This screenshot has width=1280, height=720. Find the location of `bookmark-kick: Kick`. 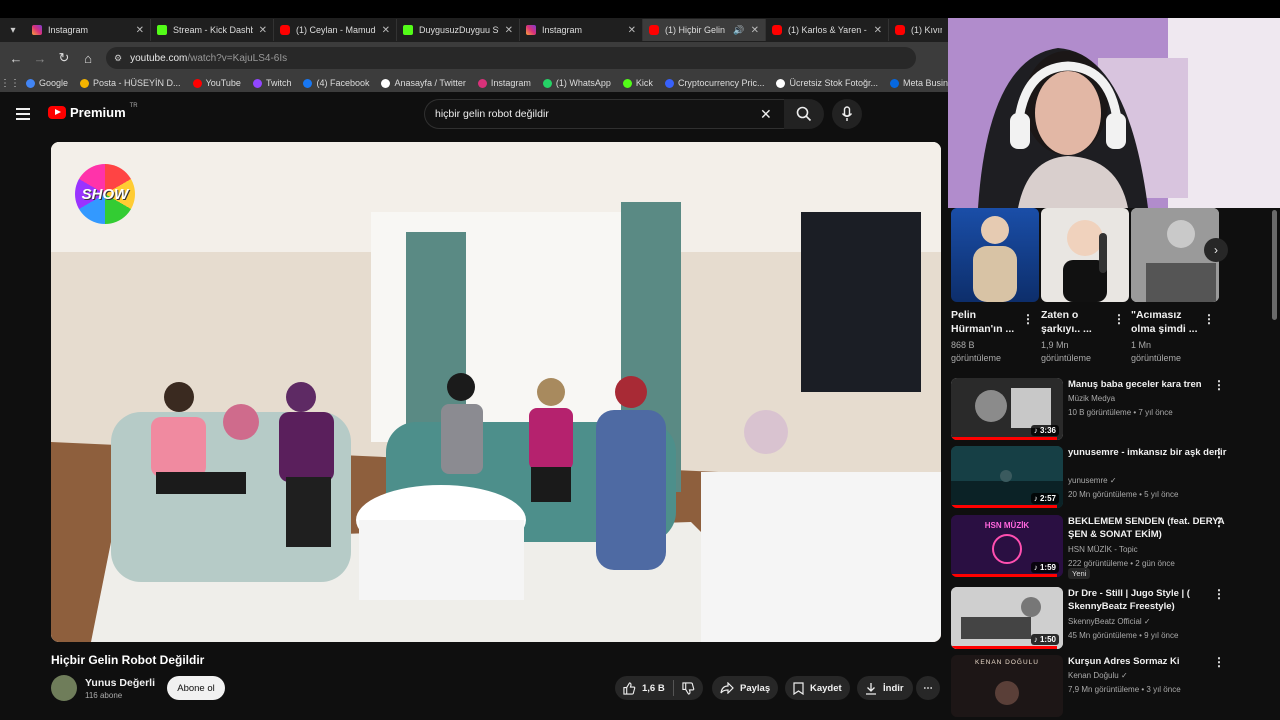

bookmark-kick: Kick is located at coordinates (638, 83).